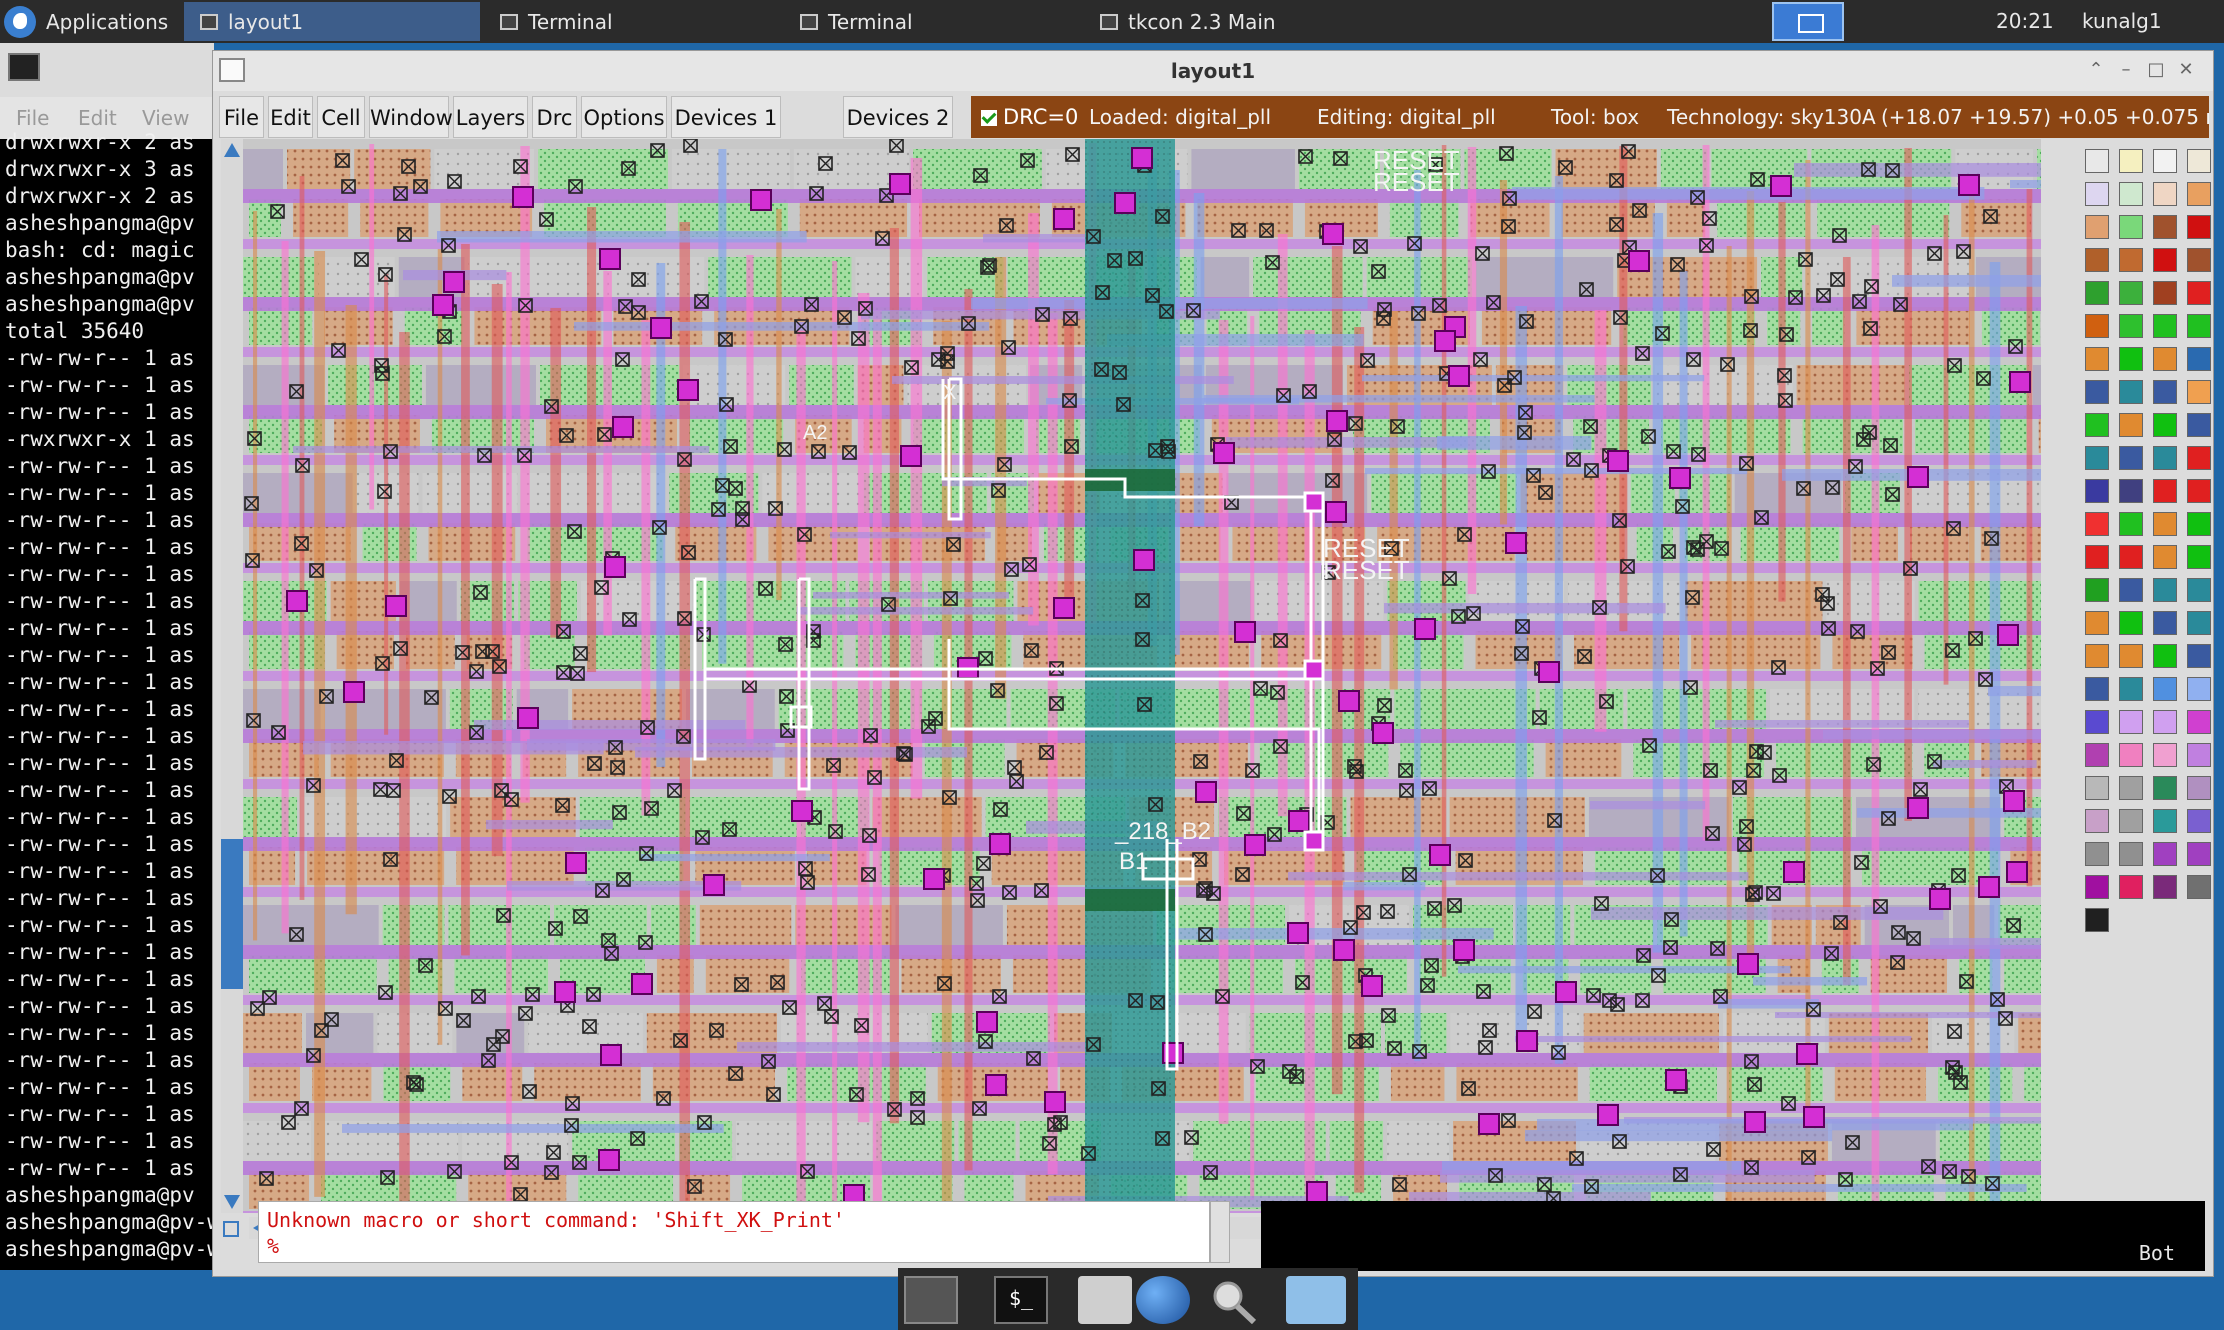  Describe the element at coordinates (2130, 1236) in the screenshot. I see `background-terminal: Bot` at that location.